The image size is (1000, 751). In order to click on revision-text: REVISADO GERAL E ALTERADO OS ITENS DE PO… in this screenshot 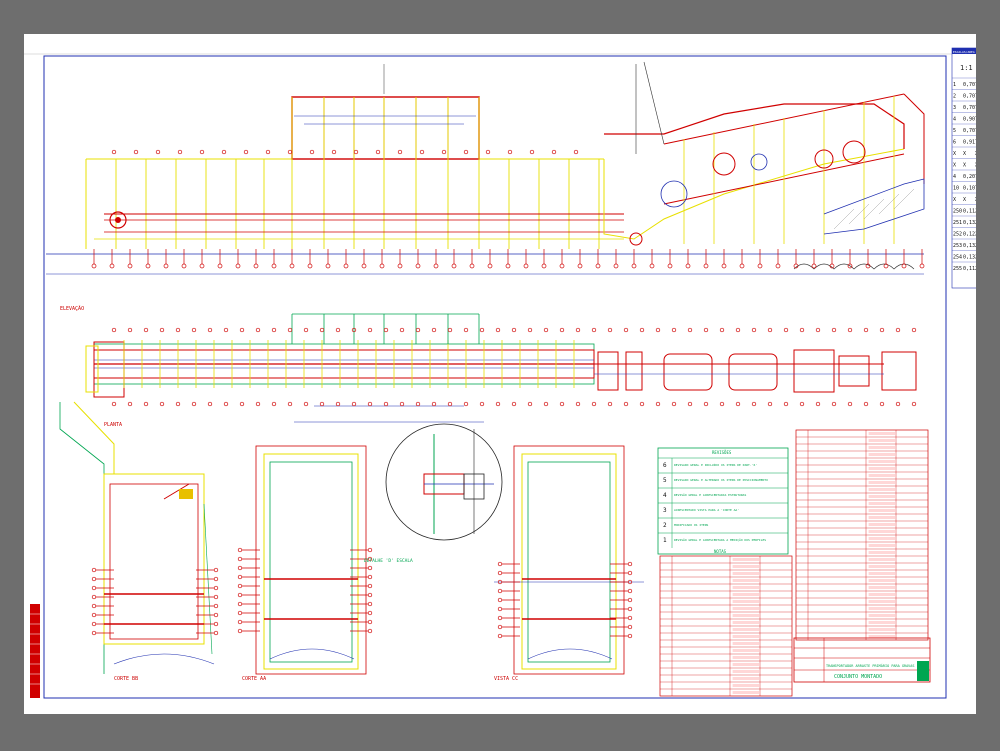, I will do `click(721, 480)`.